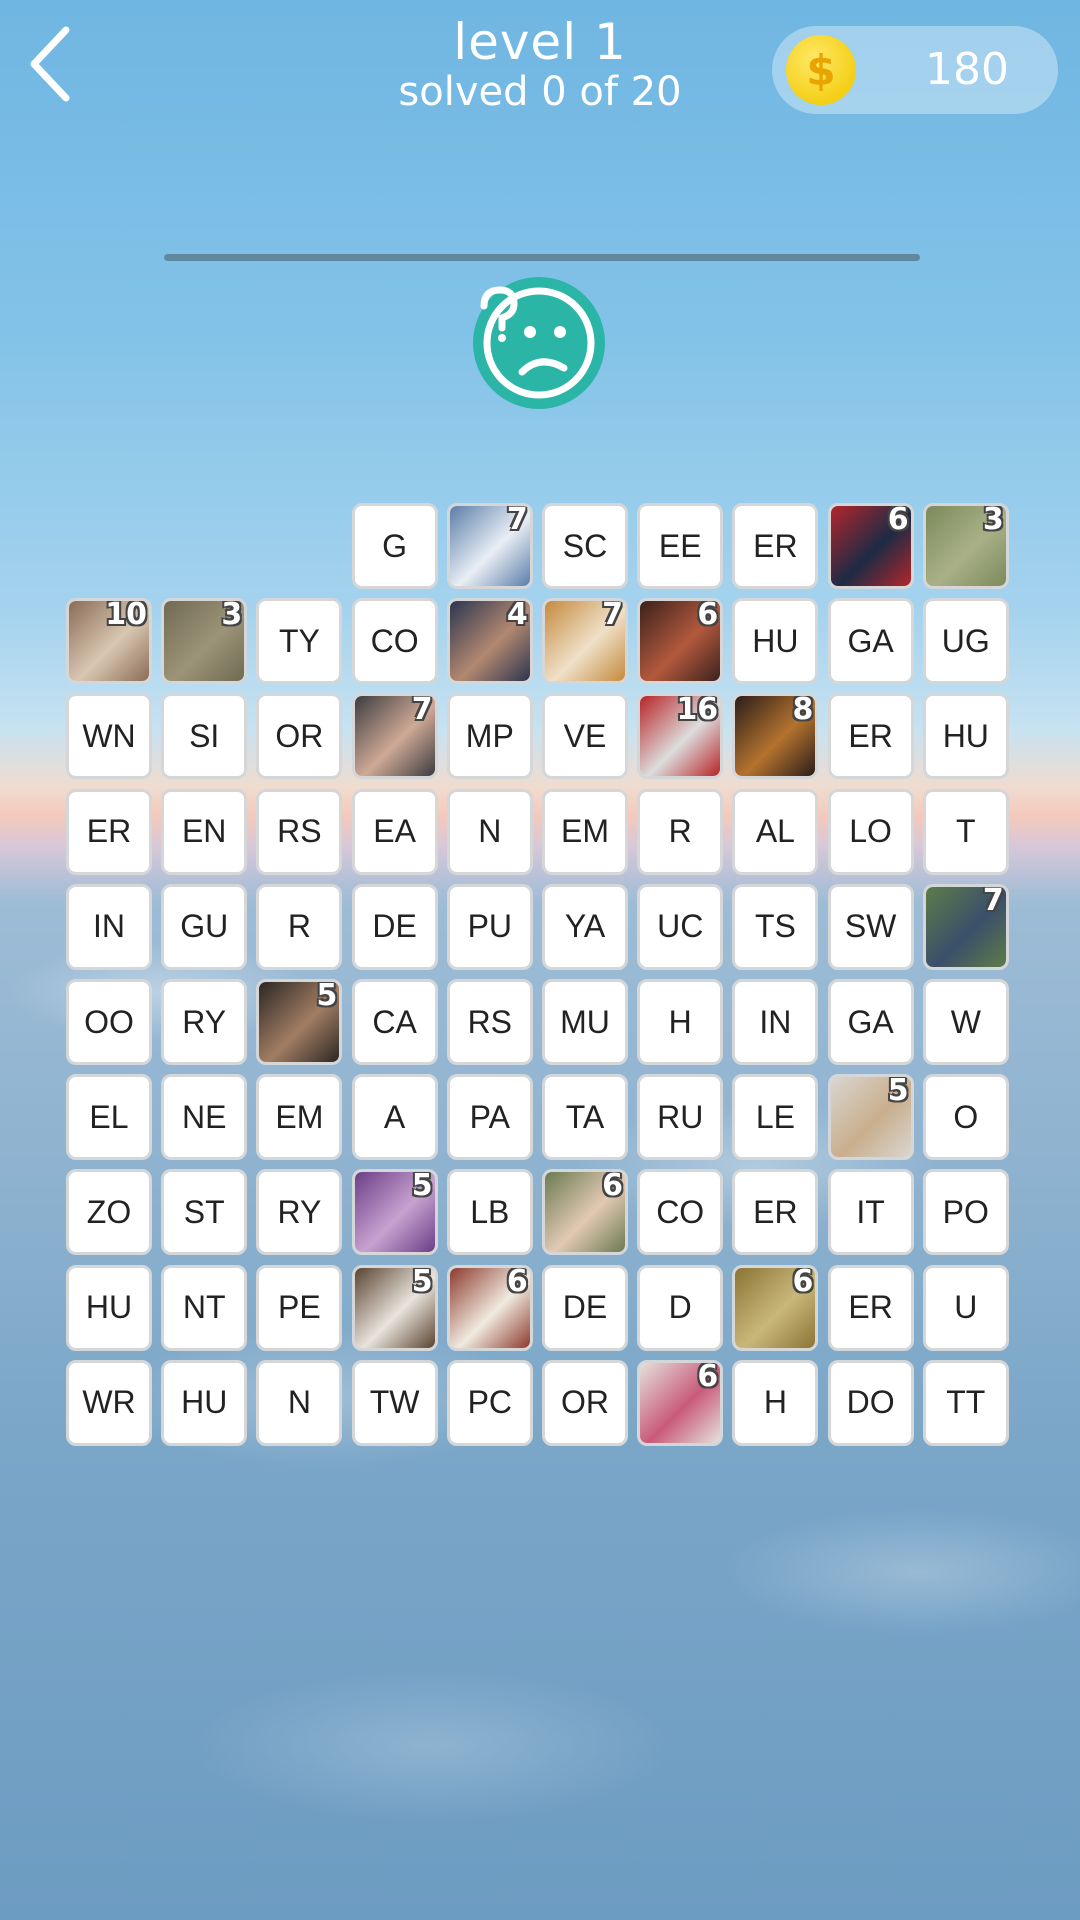 This screenshot has height=1920, width=1080. I want to click on letter-tile: TT, so click(965, 1402).